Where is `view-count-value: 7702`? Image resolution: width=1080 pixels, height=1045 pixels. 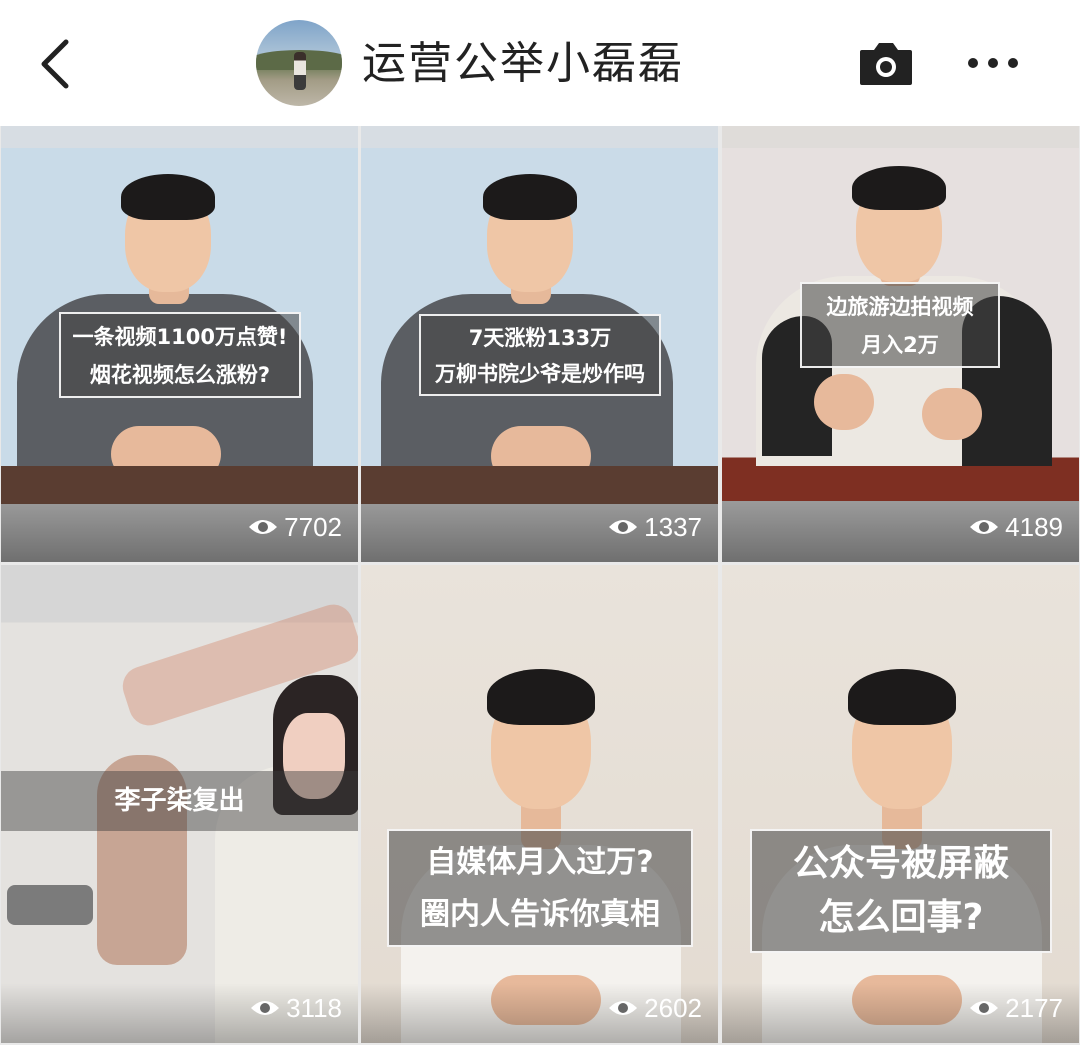 view-count-value: 7702 is located at coordinates (313, 526).